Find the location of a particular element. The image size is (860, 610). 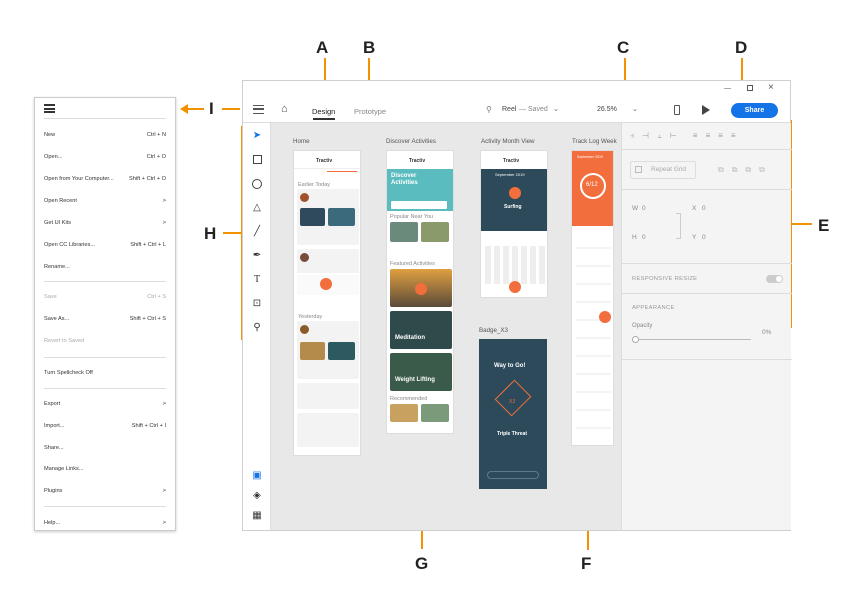

opacity-field: 0% is located at coordinates (766, 332).